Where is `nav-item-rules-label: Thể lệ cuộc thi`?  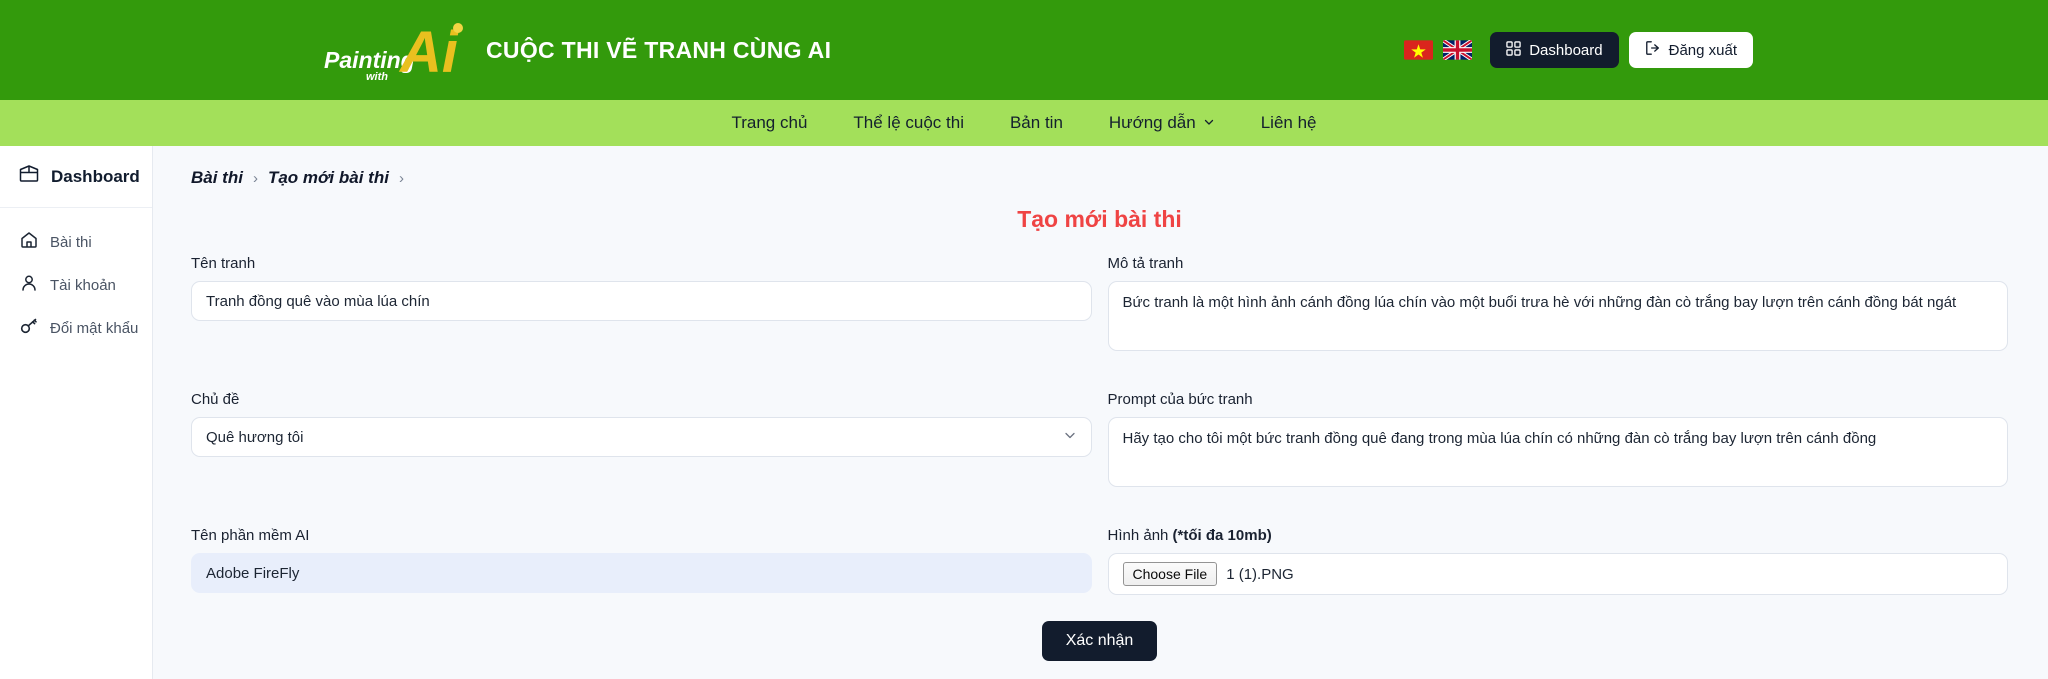
nav-item-rules-label: Thể lệ cuộc thi is located at coordinates (908, 122).